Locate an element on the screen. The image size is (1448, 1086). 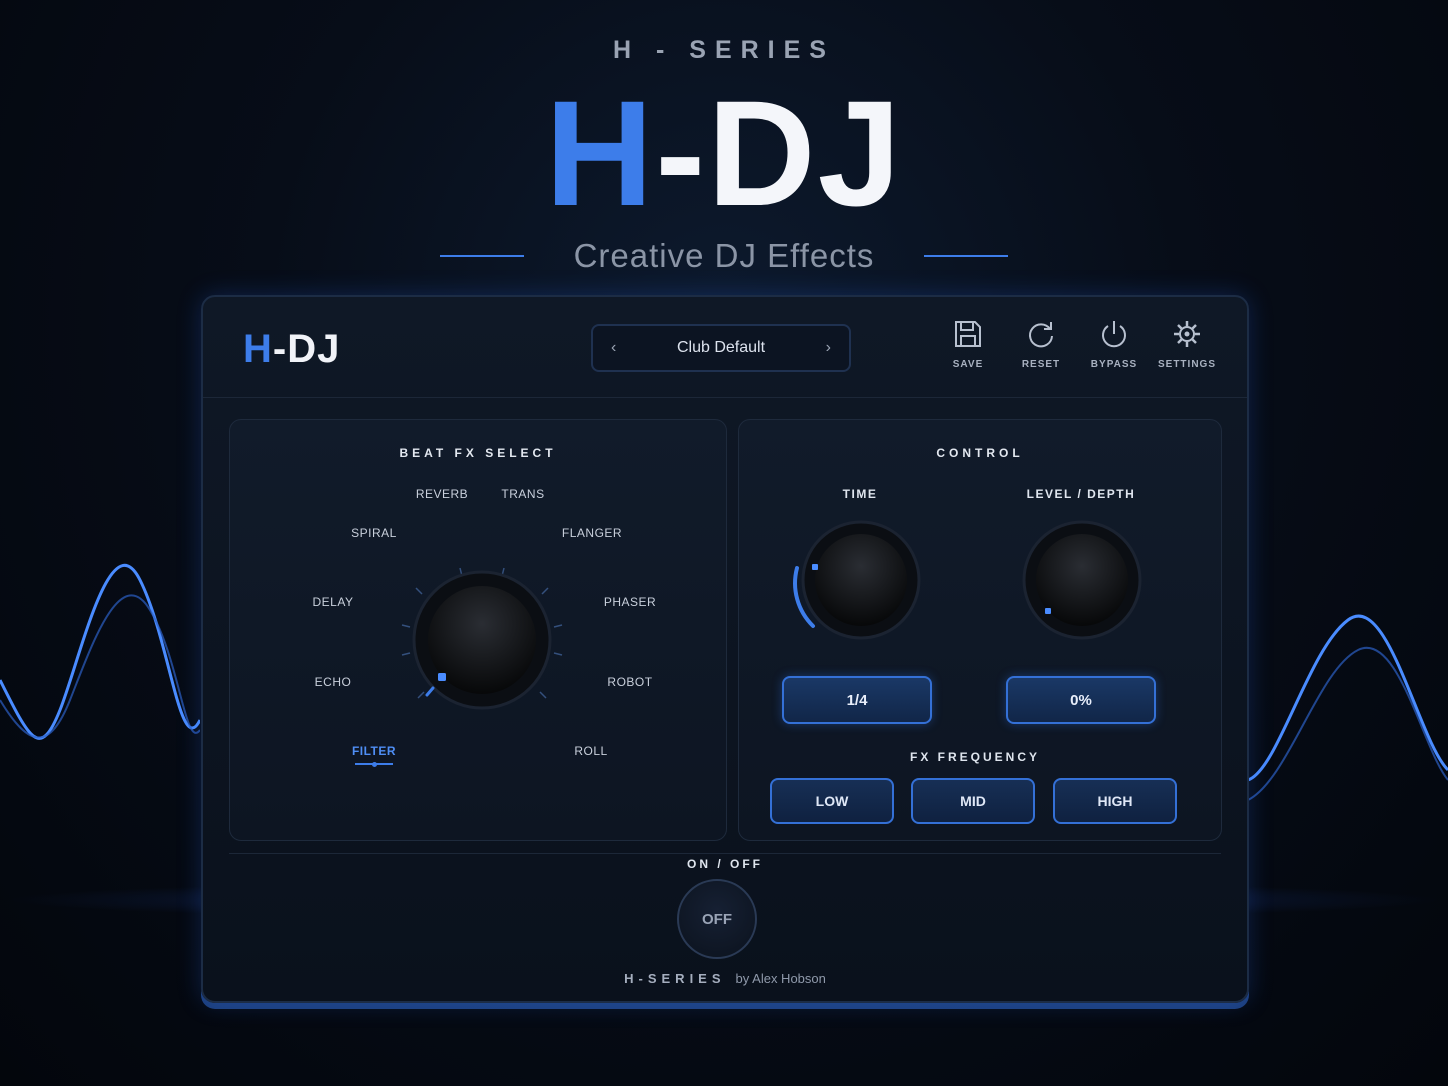
gear-icon is located at coordinates (1187, 334).